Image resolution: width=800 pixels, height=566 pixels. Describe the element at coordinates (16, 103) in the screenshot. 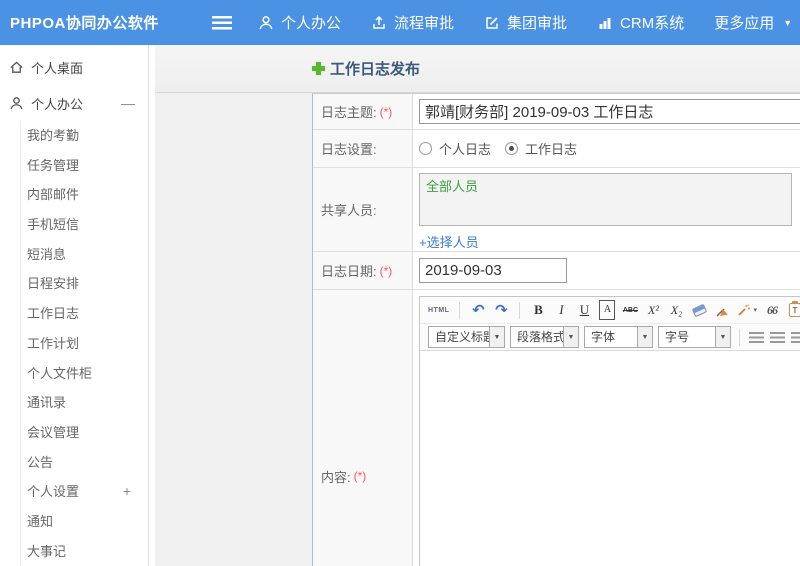

I see `user-icon` at that location.